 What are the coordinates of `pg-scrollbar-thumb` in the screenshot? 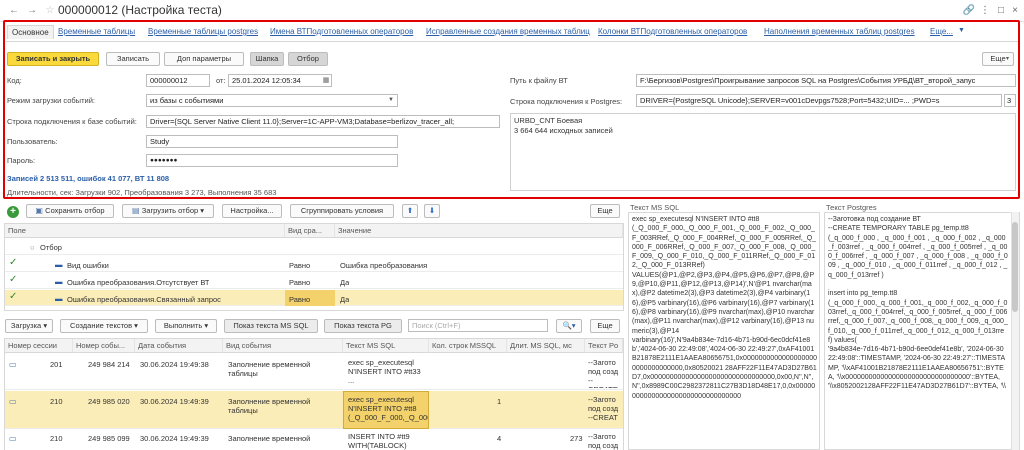 It's located at (1015, 267).